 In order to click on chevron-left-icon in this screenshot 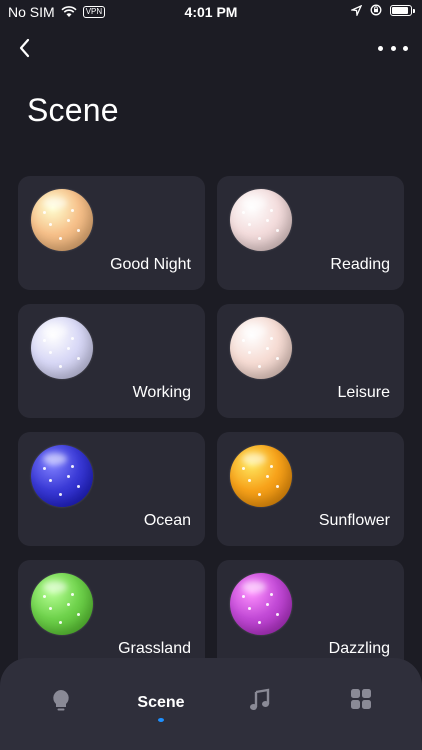, I will do `click(24, 48)`.